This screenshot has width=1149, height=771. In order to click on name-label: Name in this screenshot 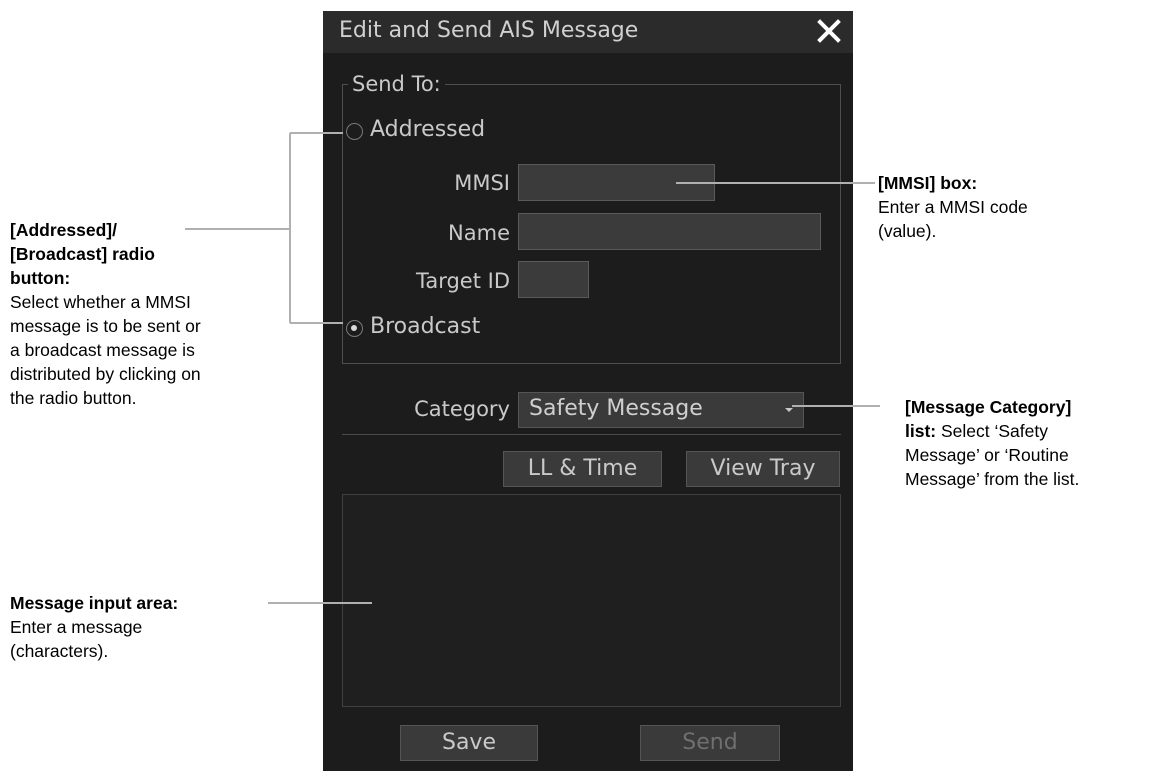, I will do `click(479, 233)`.